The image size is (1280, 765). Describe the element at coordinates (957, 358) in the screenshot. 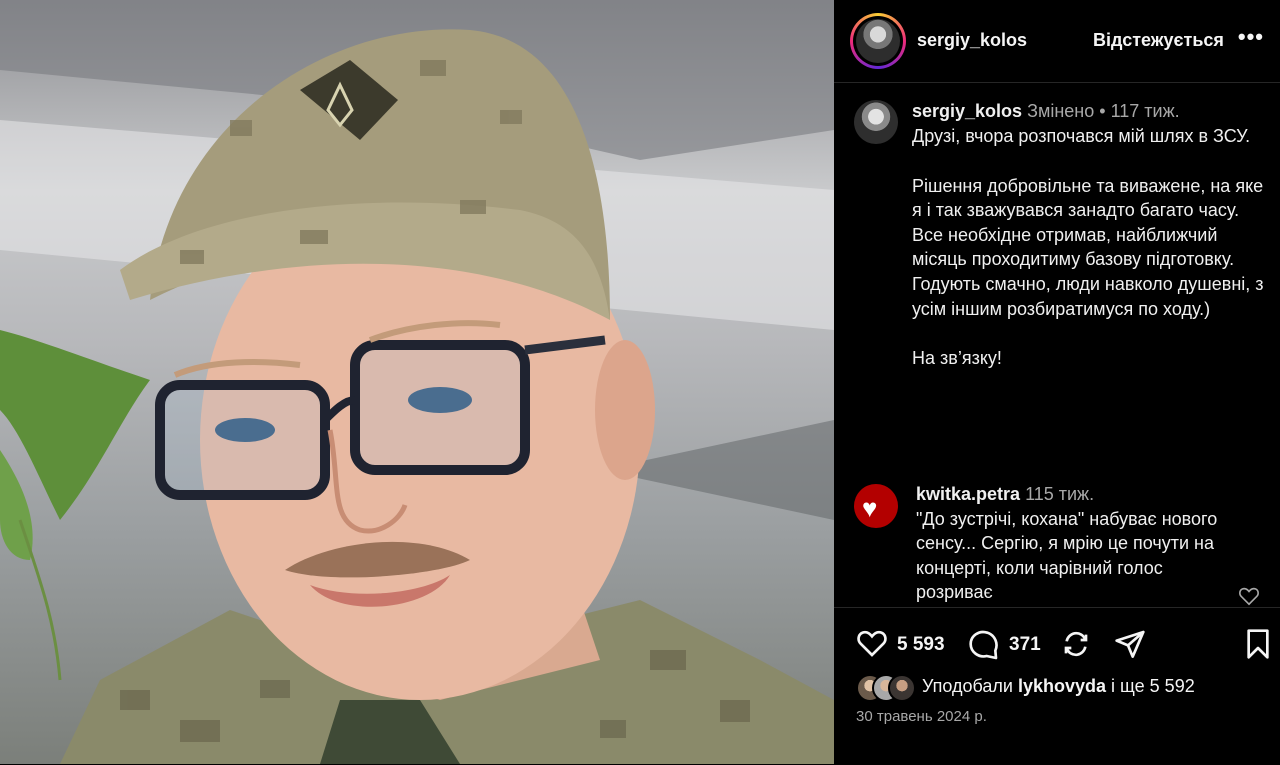

I see `caption-paragraph-3: На зв’язку!` at that location.